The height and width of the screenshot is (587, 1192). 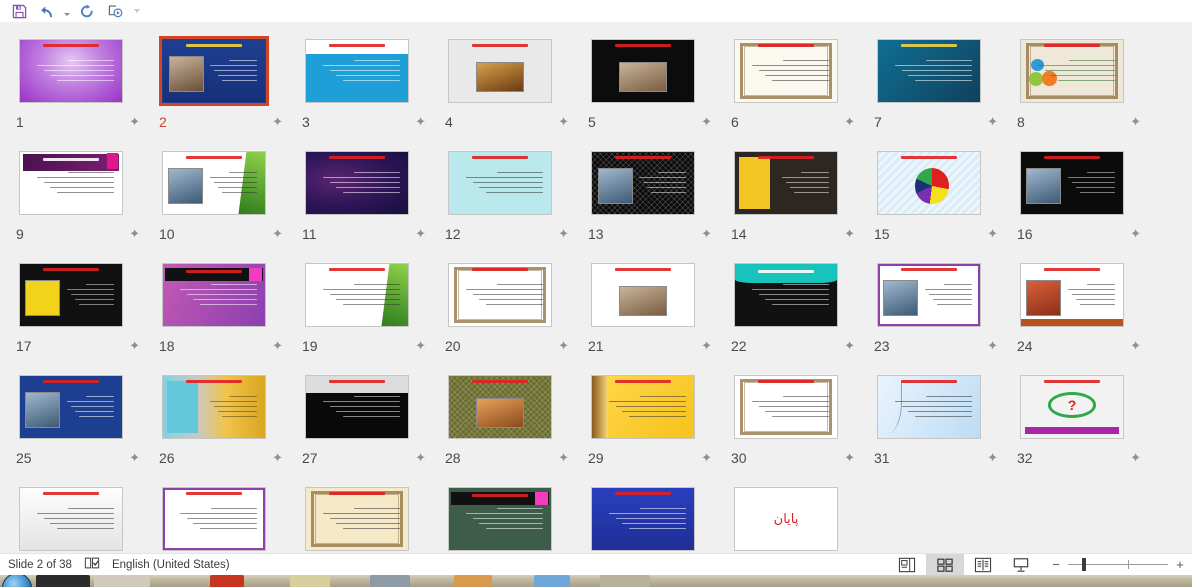 I want to click on view-normal-button, so click(x=907, y=565).